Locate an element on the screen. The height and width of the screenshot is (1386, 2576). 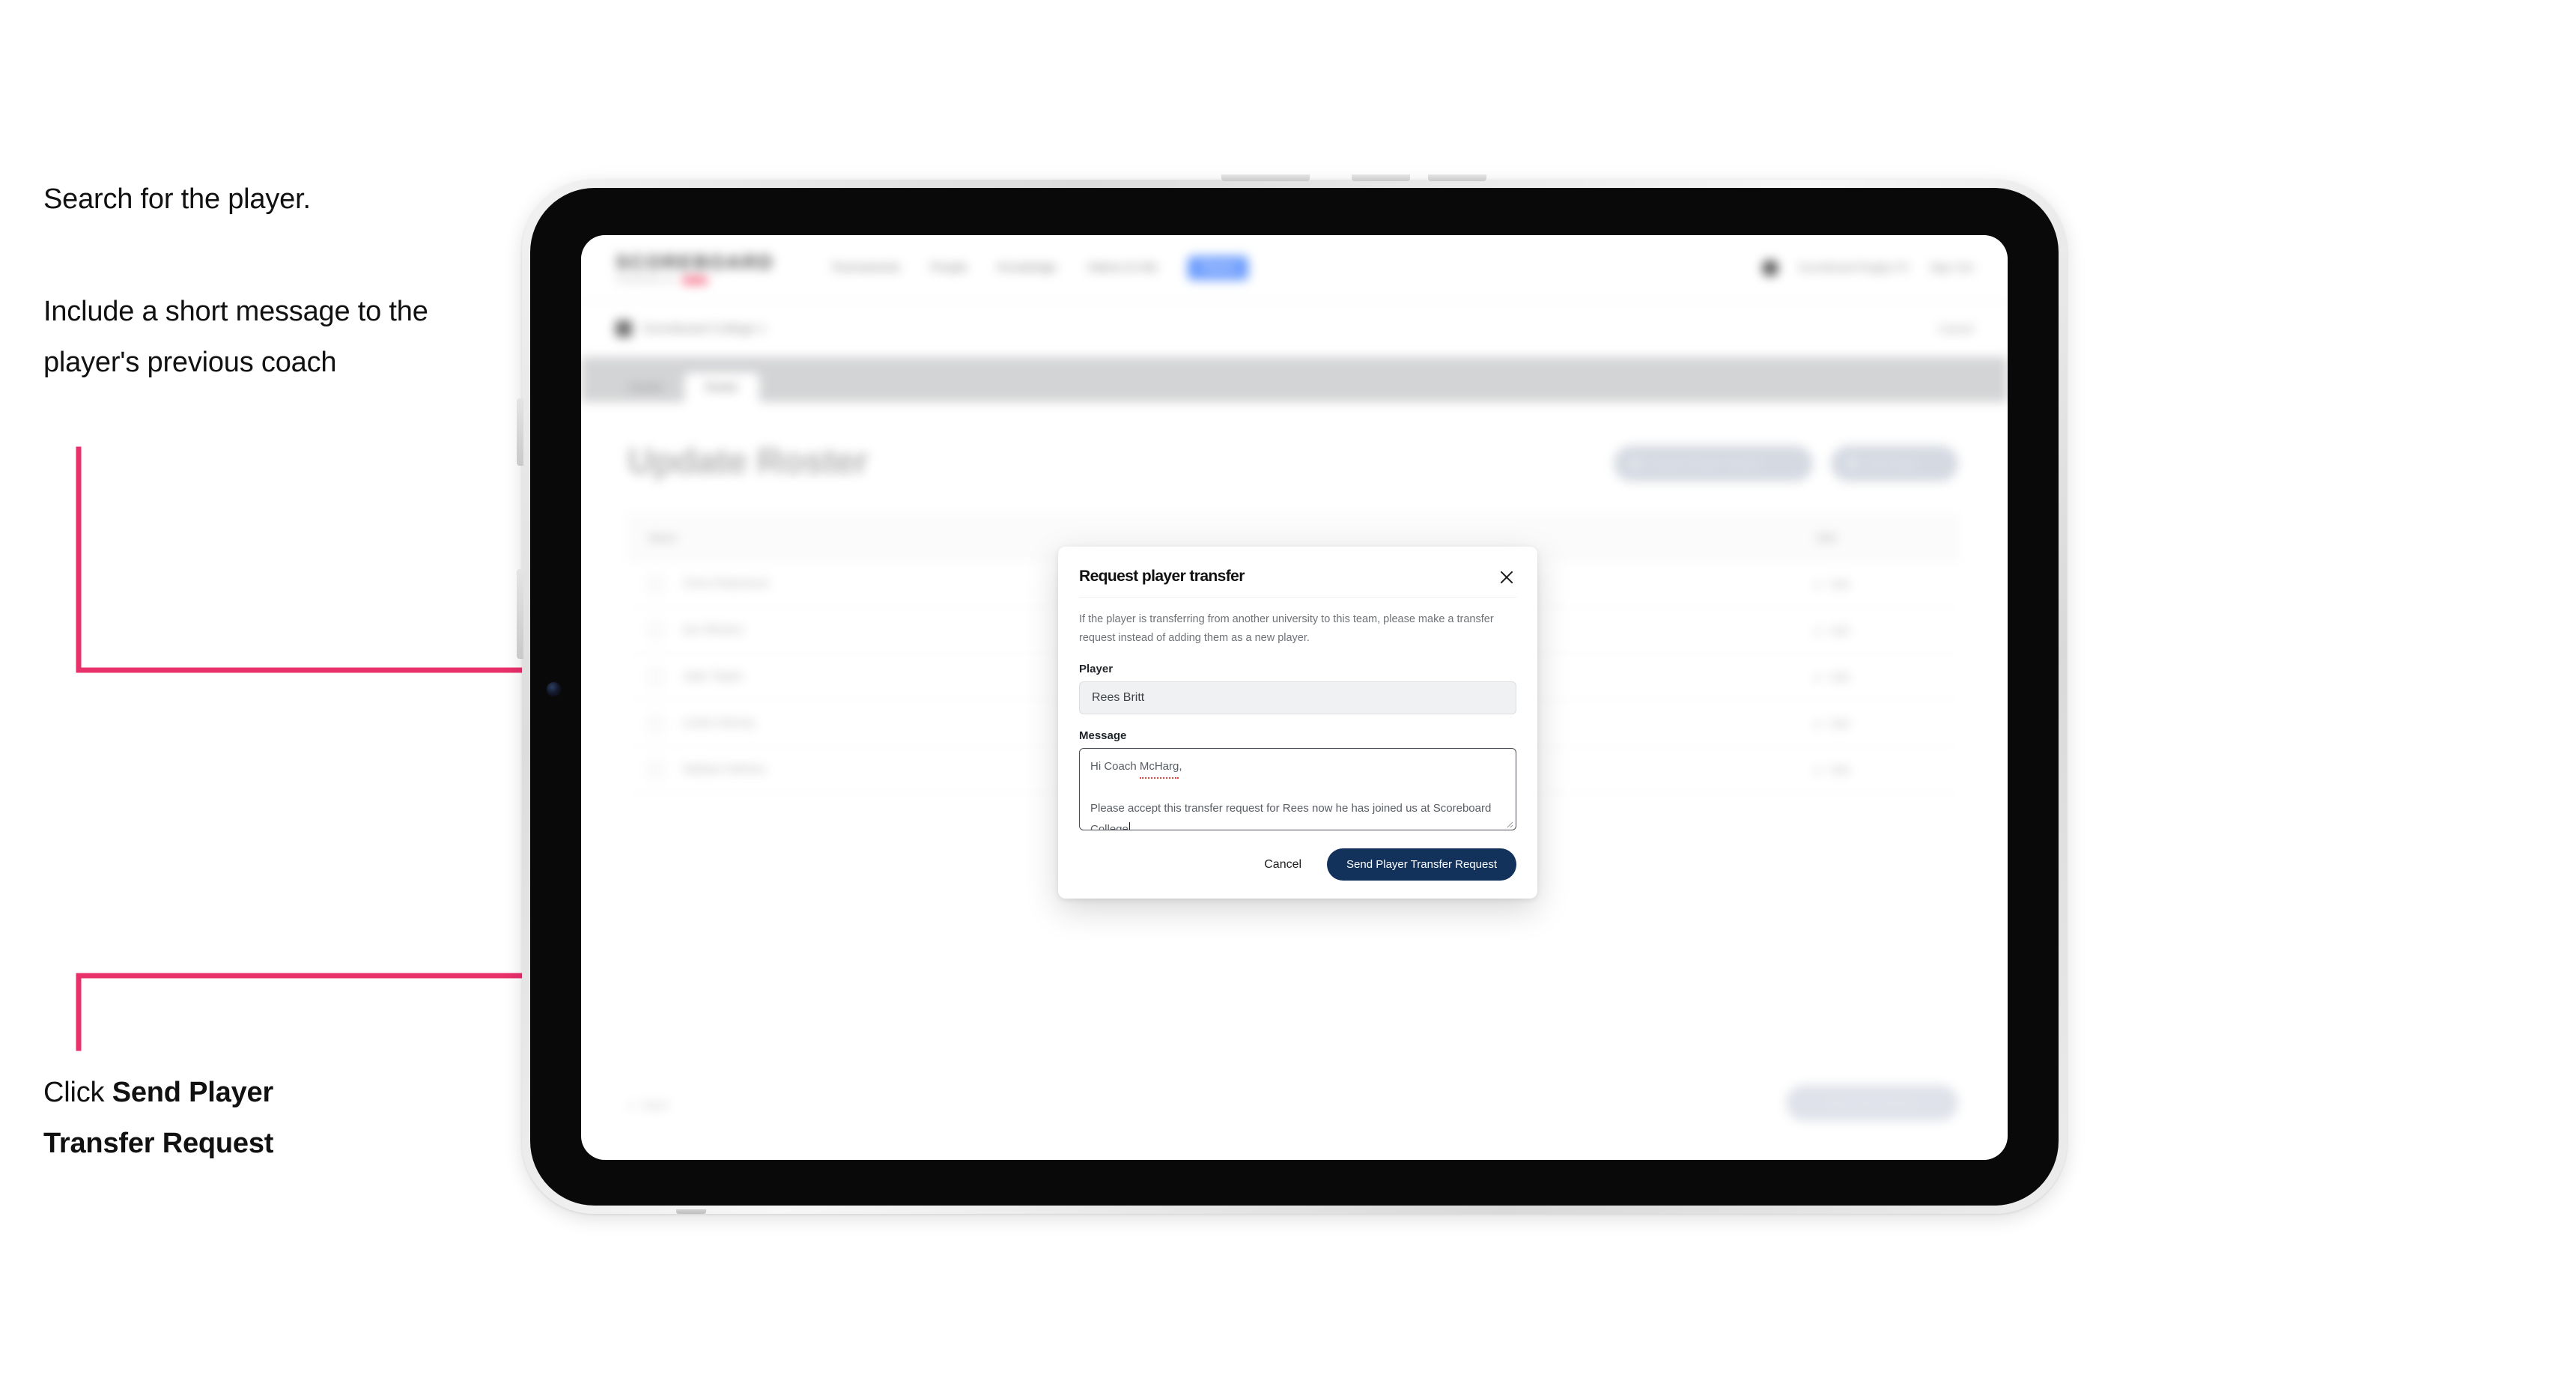
brand-subline: POWERED BY is located at coordinates (695, 281).